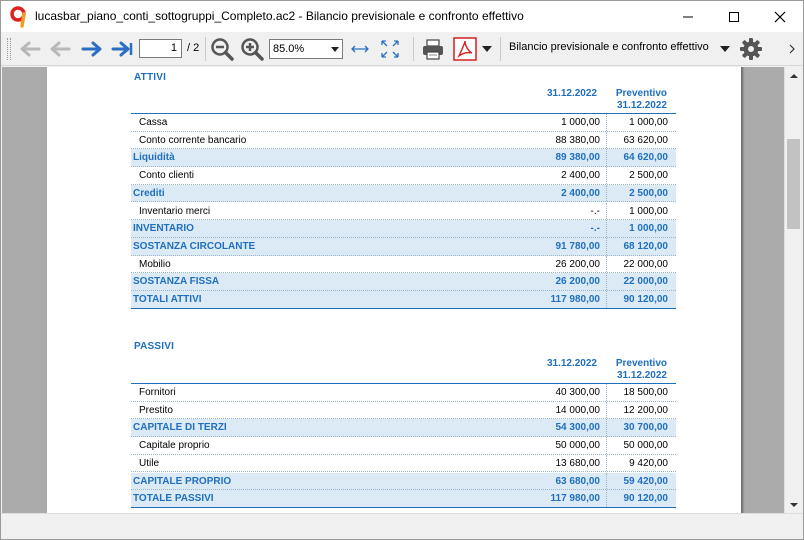 The image size is (804, 540). Describe the element at coordinates (157, 392) in the screenshot. I see `row-label: Fornitori` at that location.